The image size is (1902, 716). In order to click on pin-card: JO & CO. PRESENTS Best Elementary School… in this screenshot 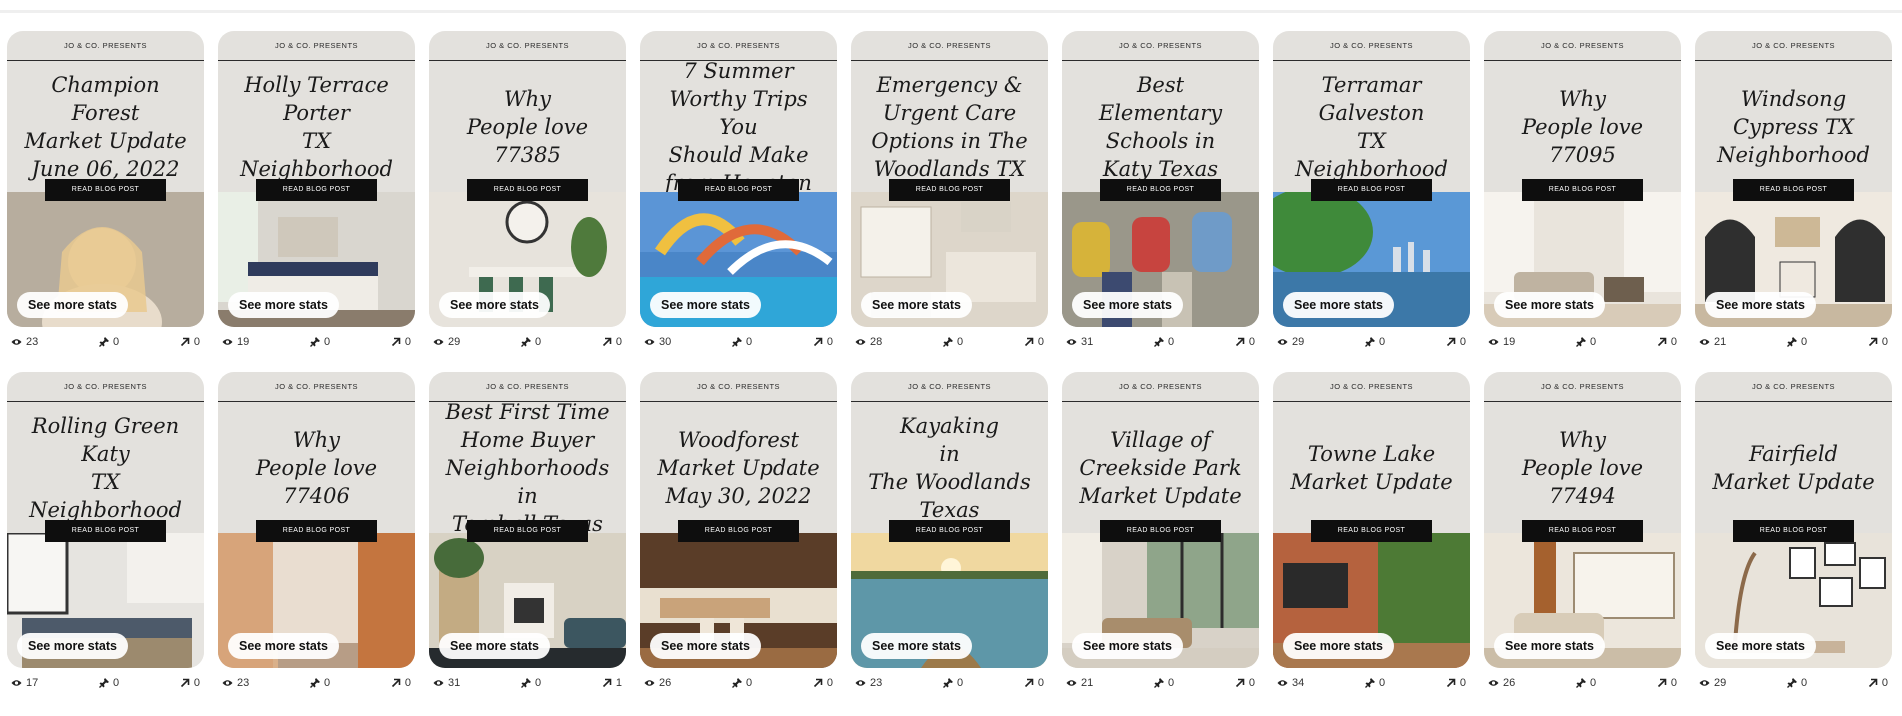, I will do `click(1160, 179)`.